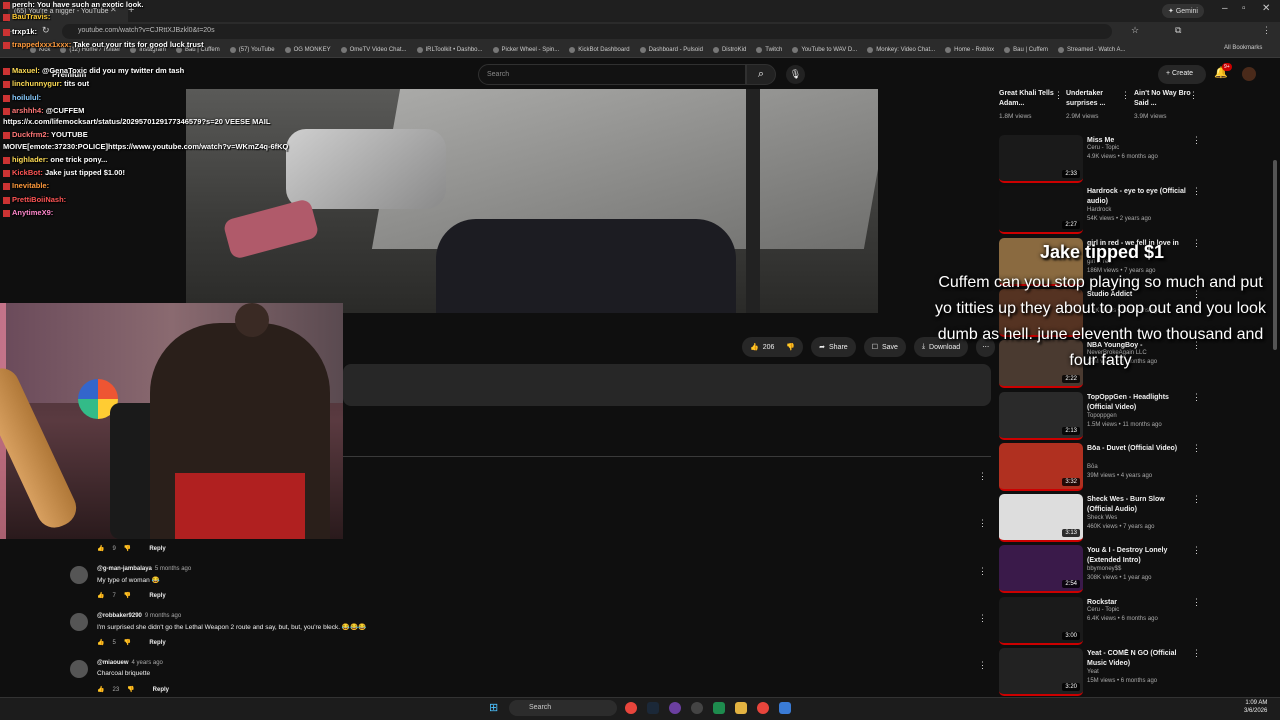 The height and width of the screenshot is (720, 1280). Describe the element at coordinates (1182, 74) in the screenshot. I see `create-button: + Create` at that location.